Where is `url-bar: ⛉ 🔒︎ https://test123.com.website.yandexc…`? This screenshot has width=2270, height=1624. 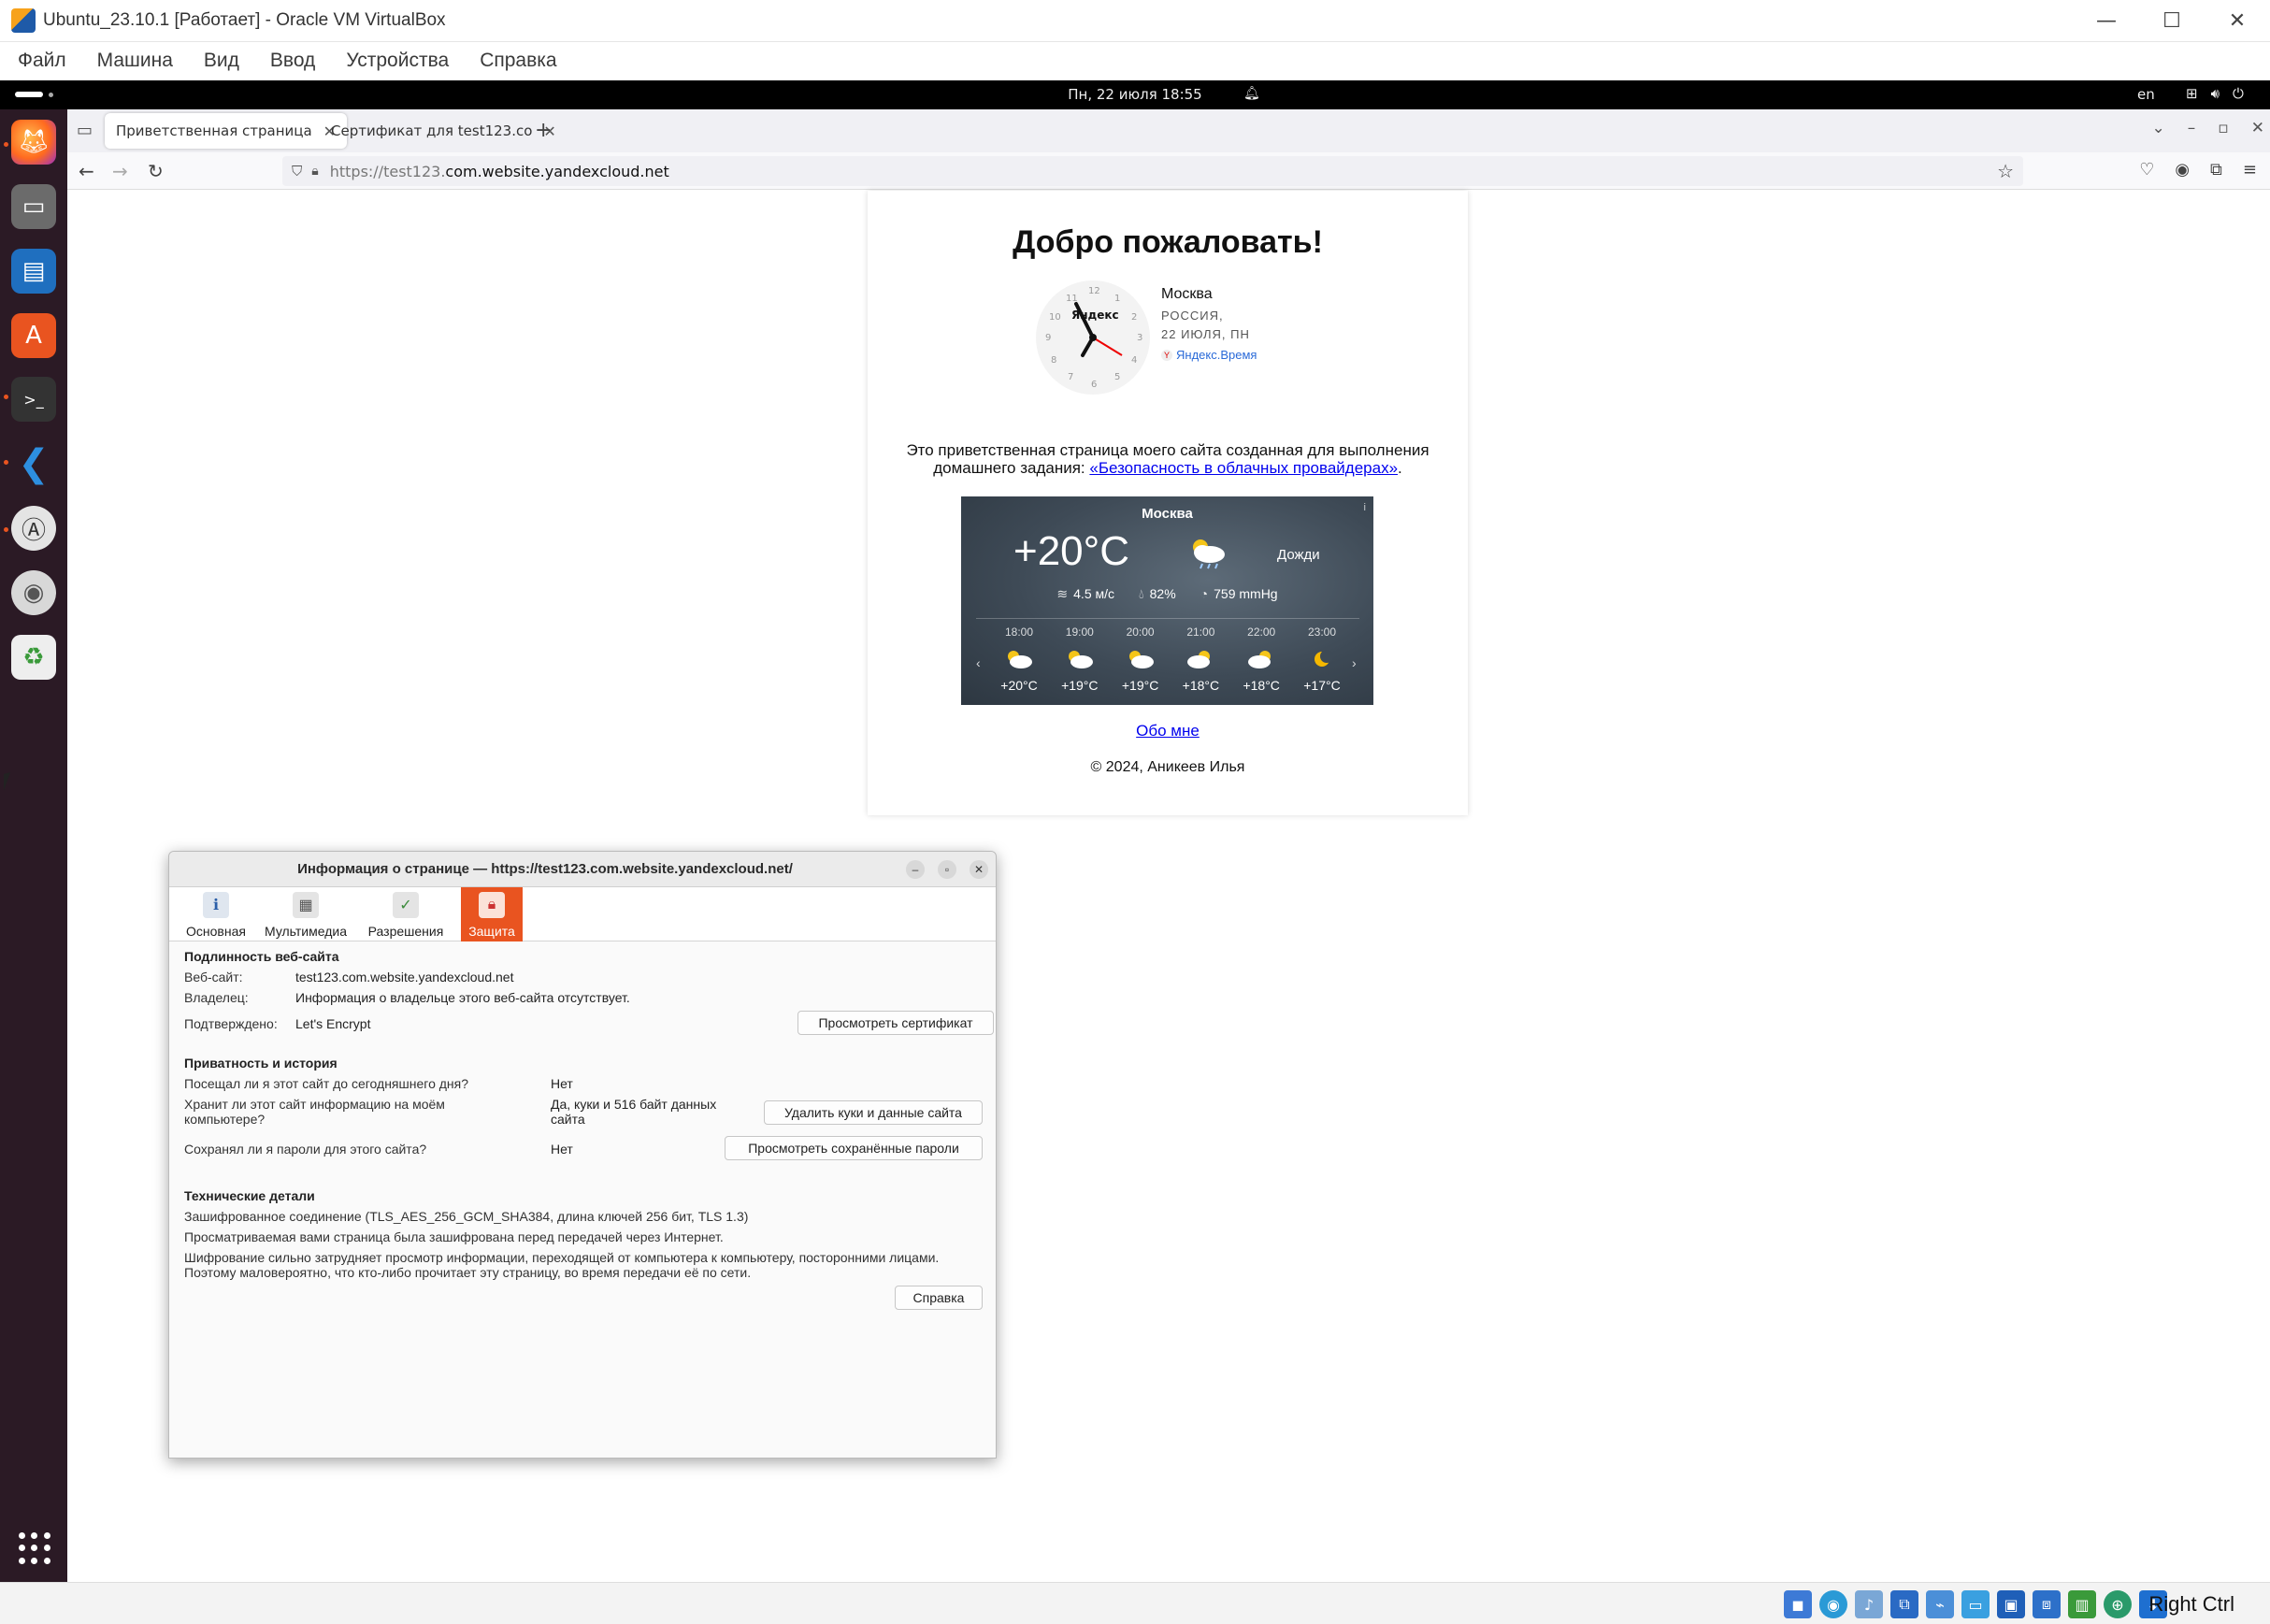
url-bar: ⛉ 🔒︎ https://test123.com.website.yandexc… is located at coordinates (1152, 171).